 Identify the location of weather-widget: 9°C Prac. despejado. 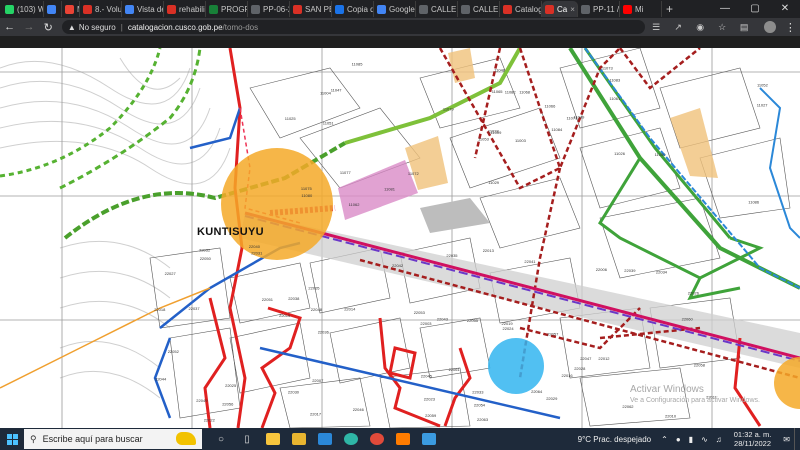
(614, 439).